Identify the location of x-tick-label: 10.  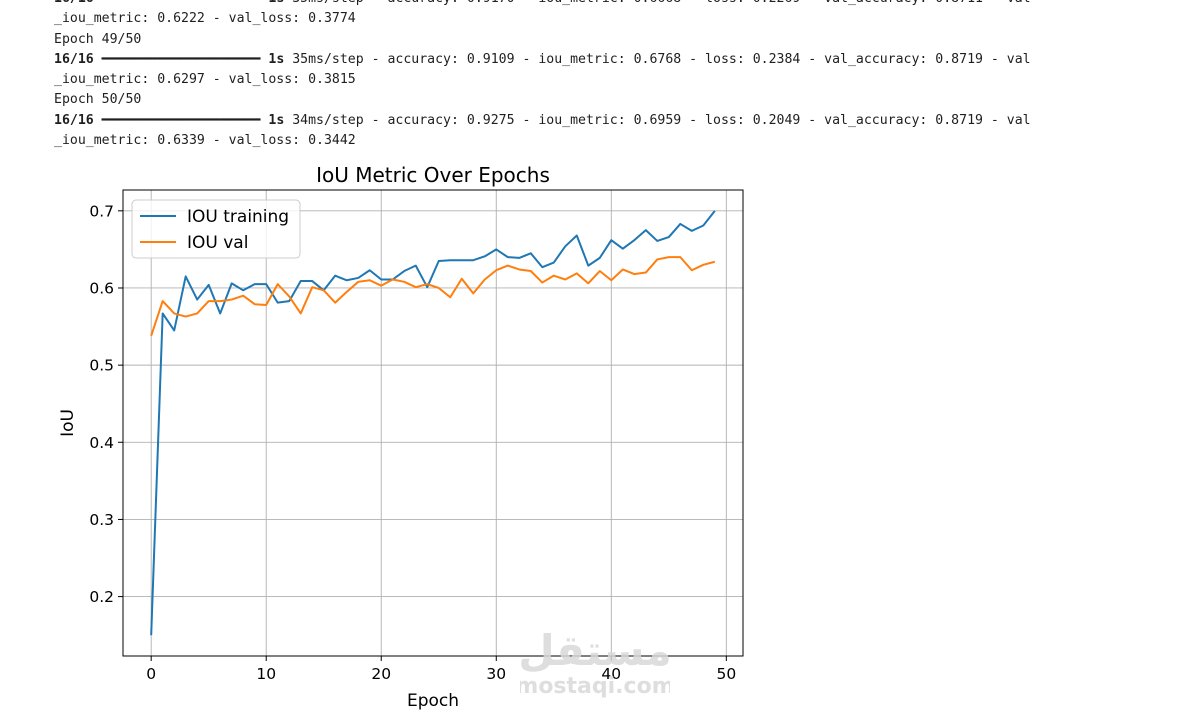
(266, 674).